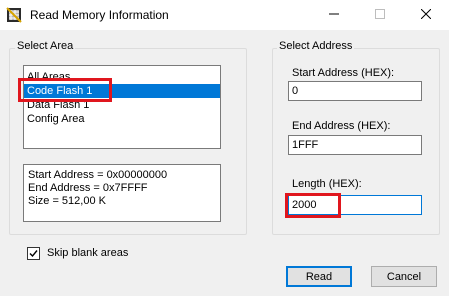  I want to click on list-item-data-flash-1: Data Flash 1, so click(122, 105).